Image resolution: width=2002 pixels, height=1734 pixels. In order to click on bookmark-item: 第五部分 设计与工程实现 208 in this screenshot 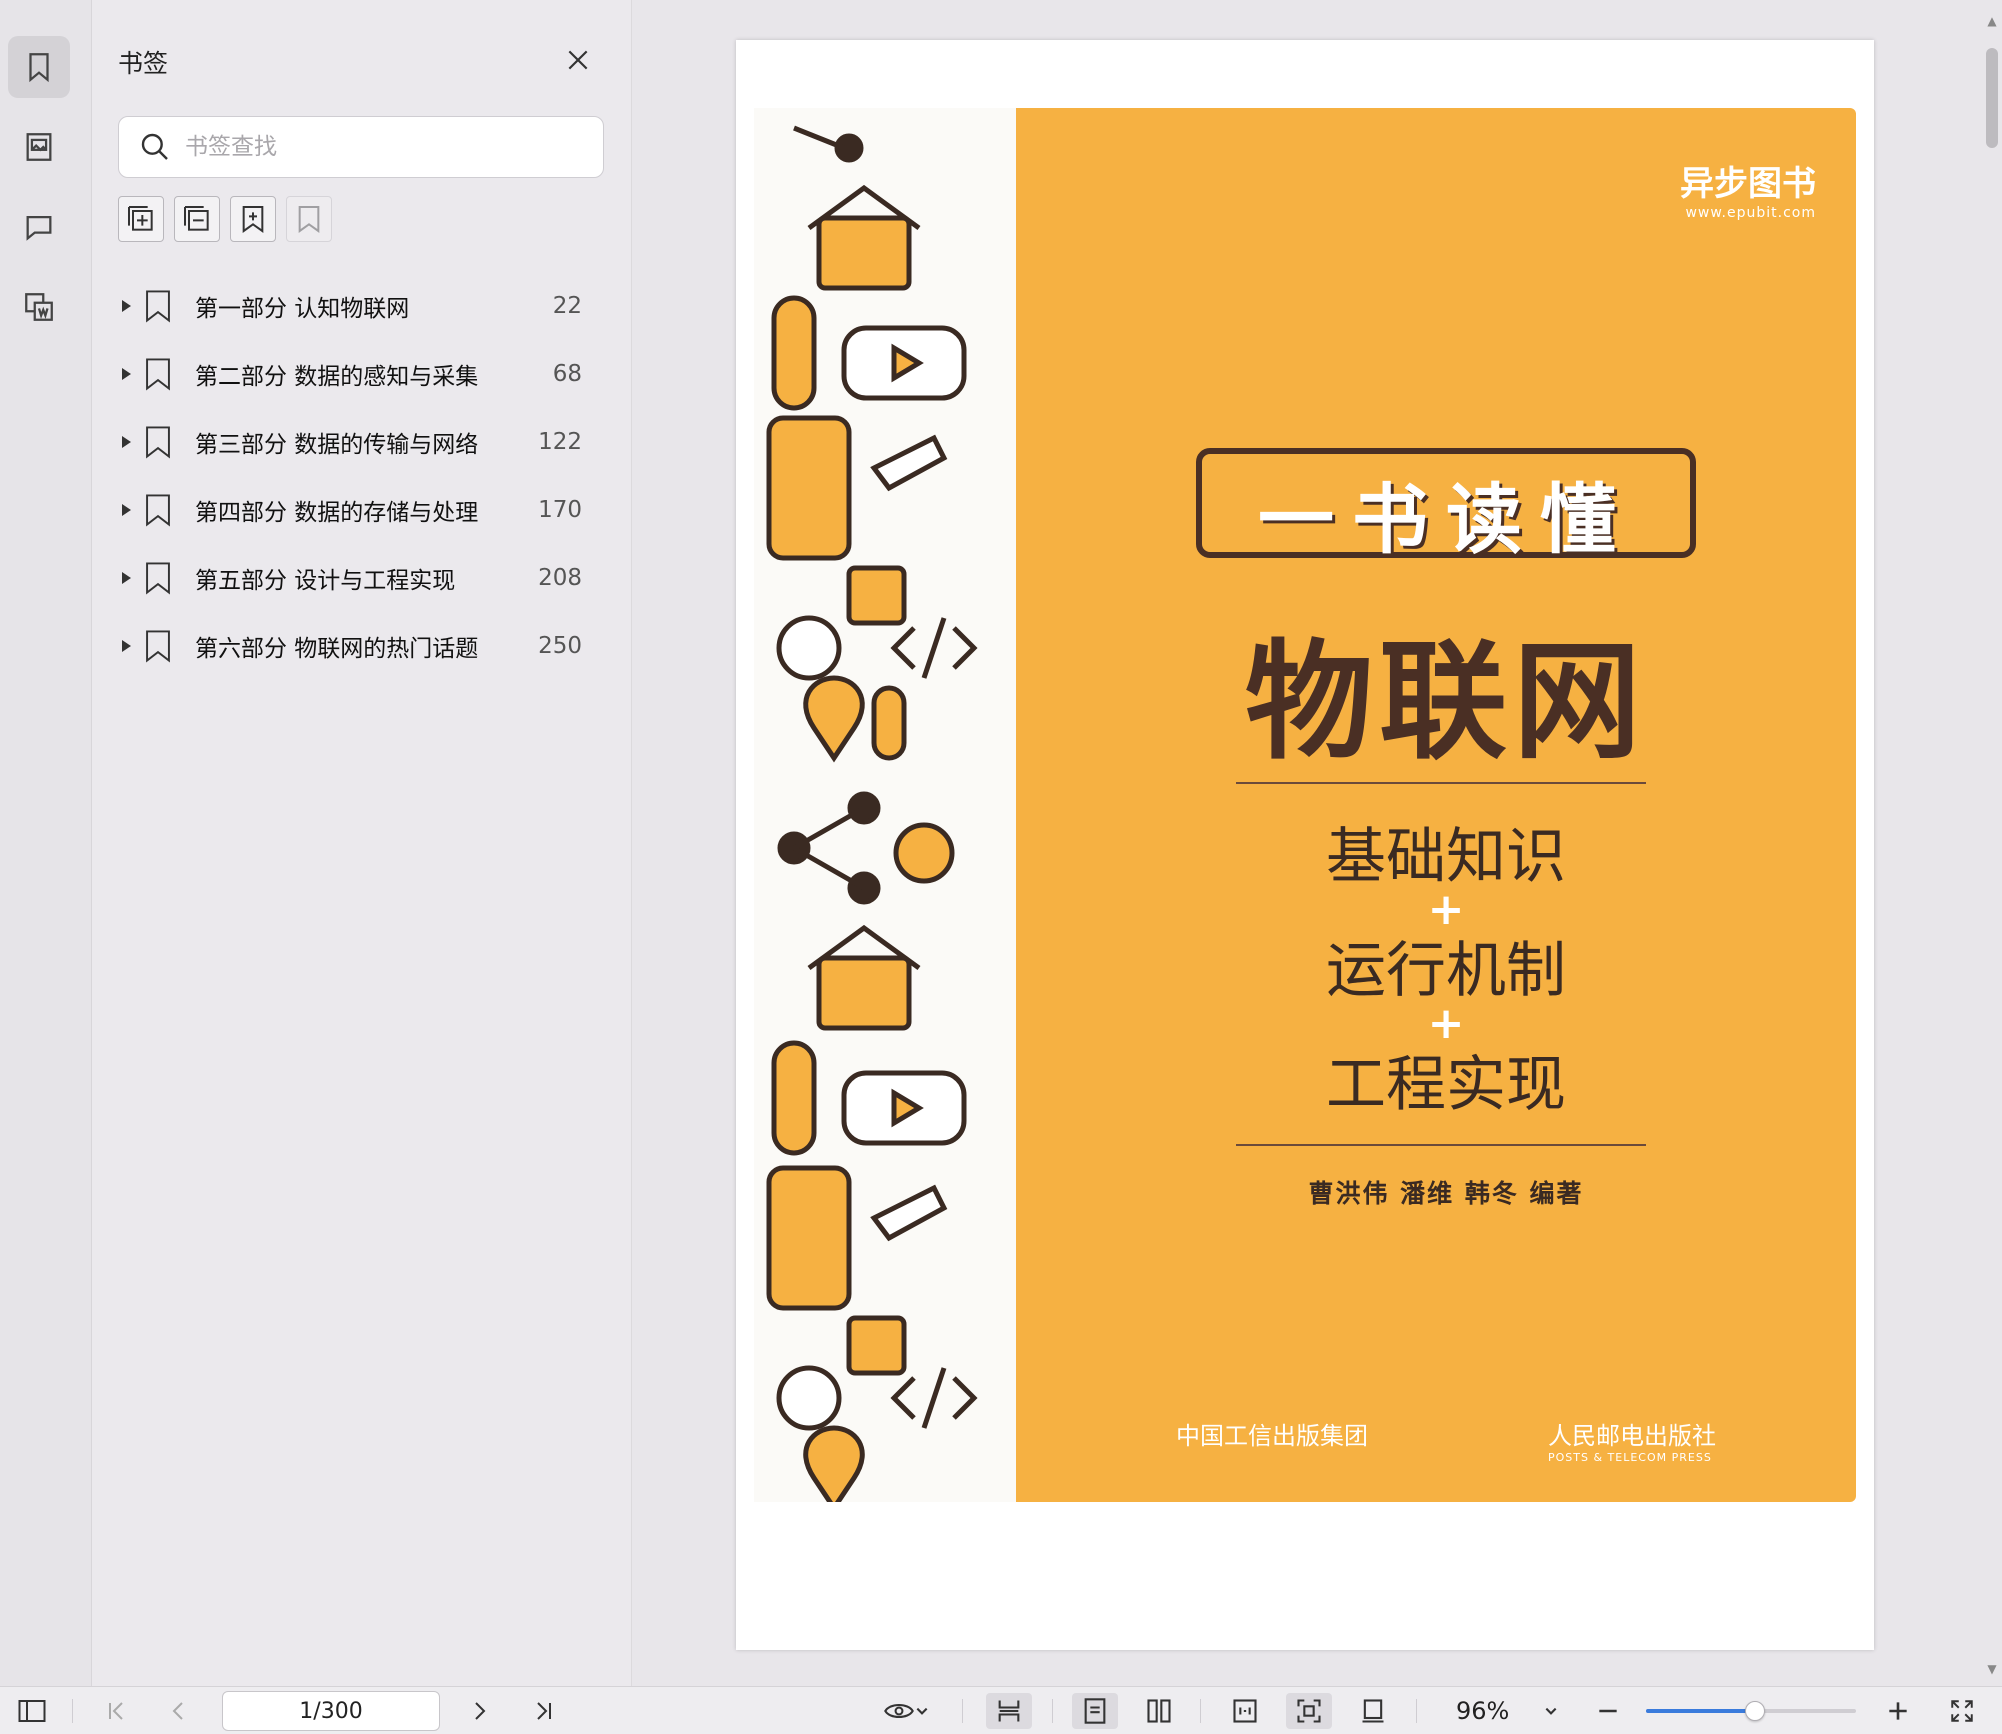, I will do `click(361, 578)`.